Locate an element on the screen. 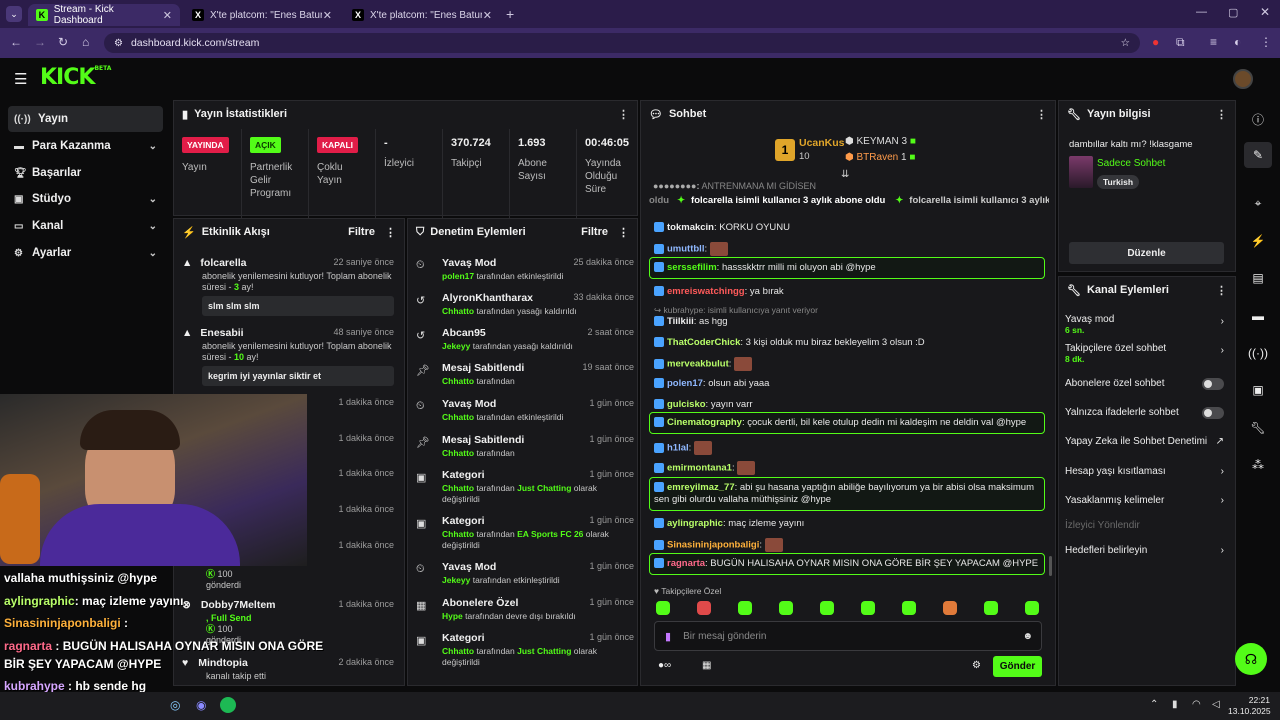 The width and height of the screenshot is (1280, 720). chat-message: merveakbulut: is located at coordinates (850, 364).